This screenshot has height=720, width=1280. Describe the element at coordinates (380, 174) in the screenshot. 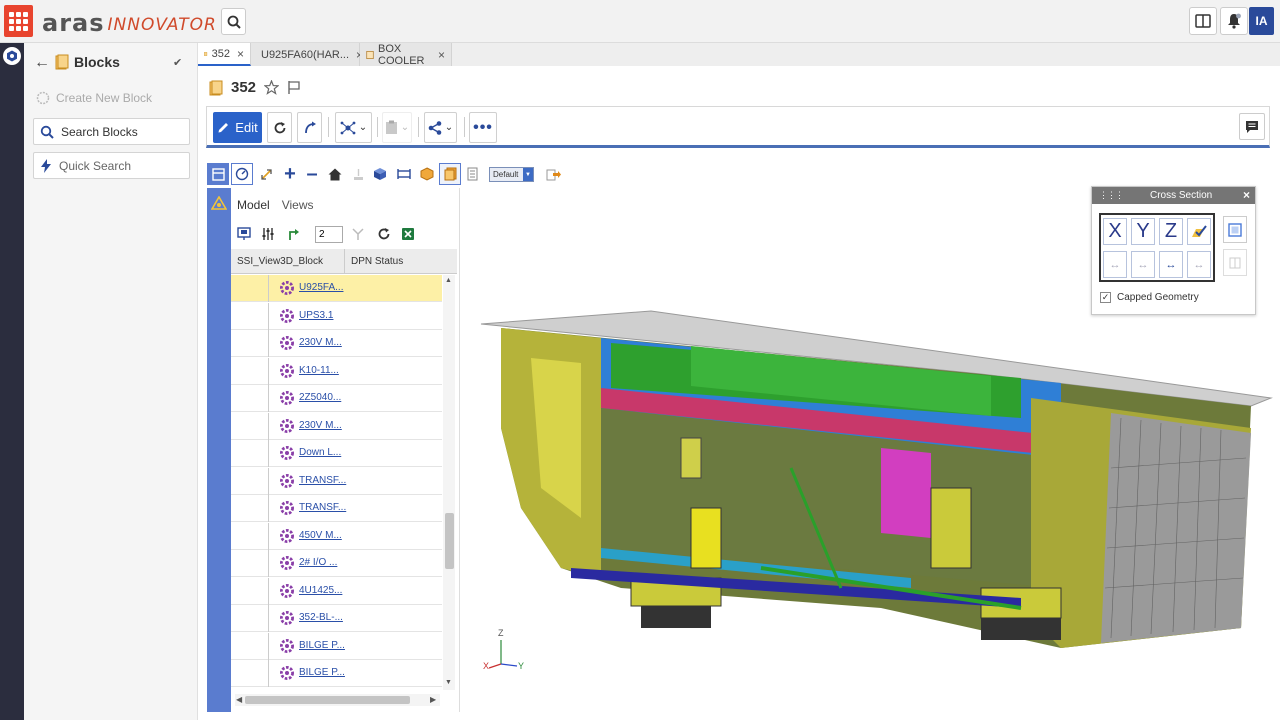

I see `render-mode-button` at that location.